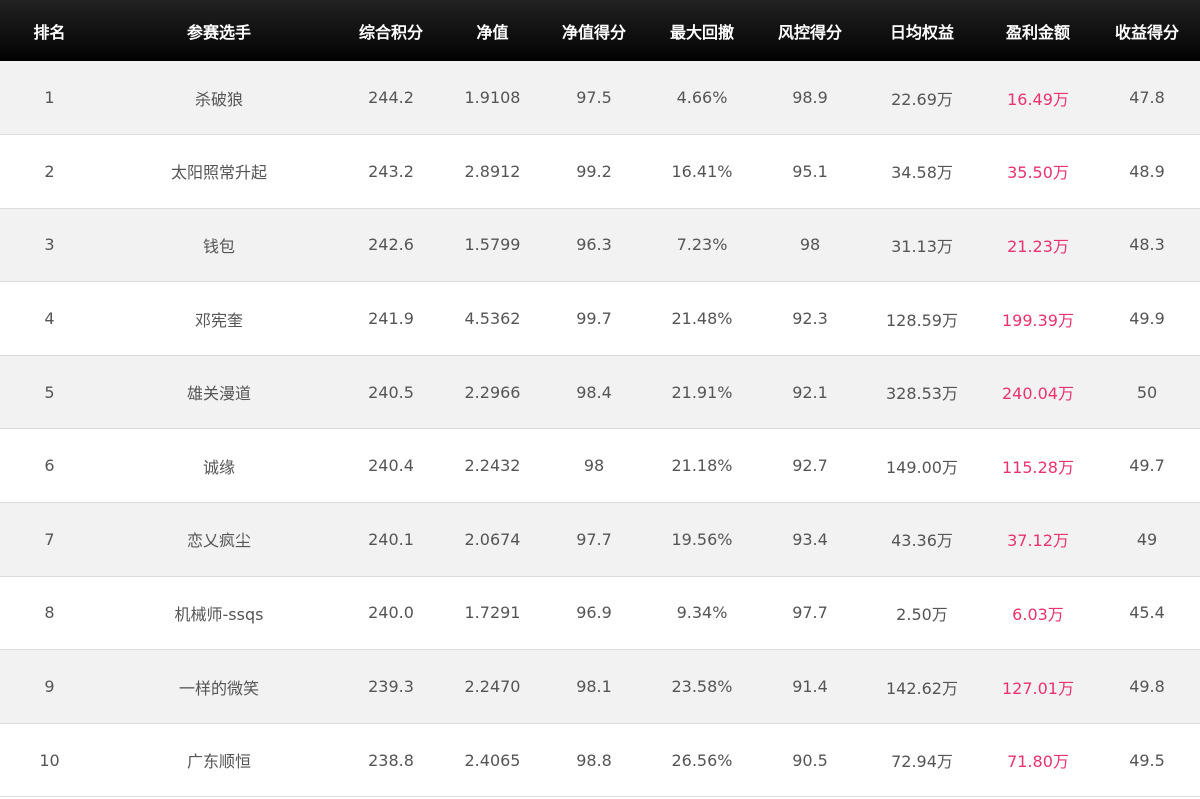  What do you see at coordinates (391, 613) in the screenshot?
I see `cell-total-score: 240.0` at bounding box center [391, 613].